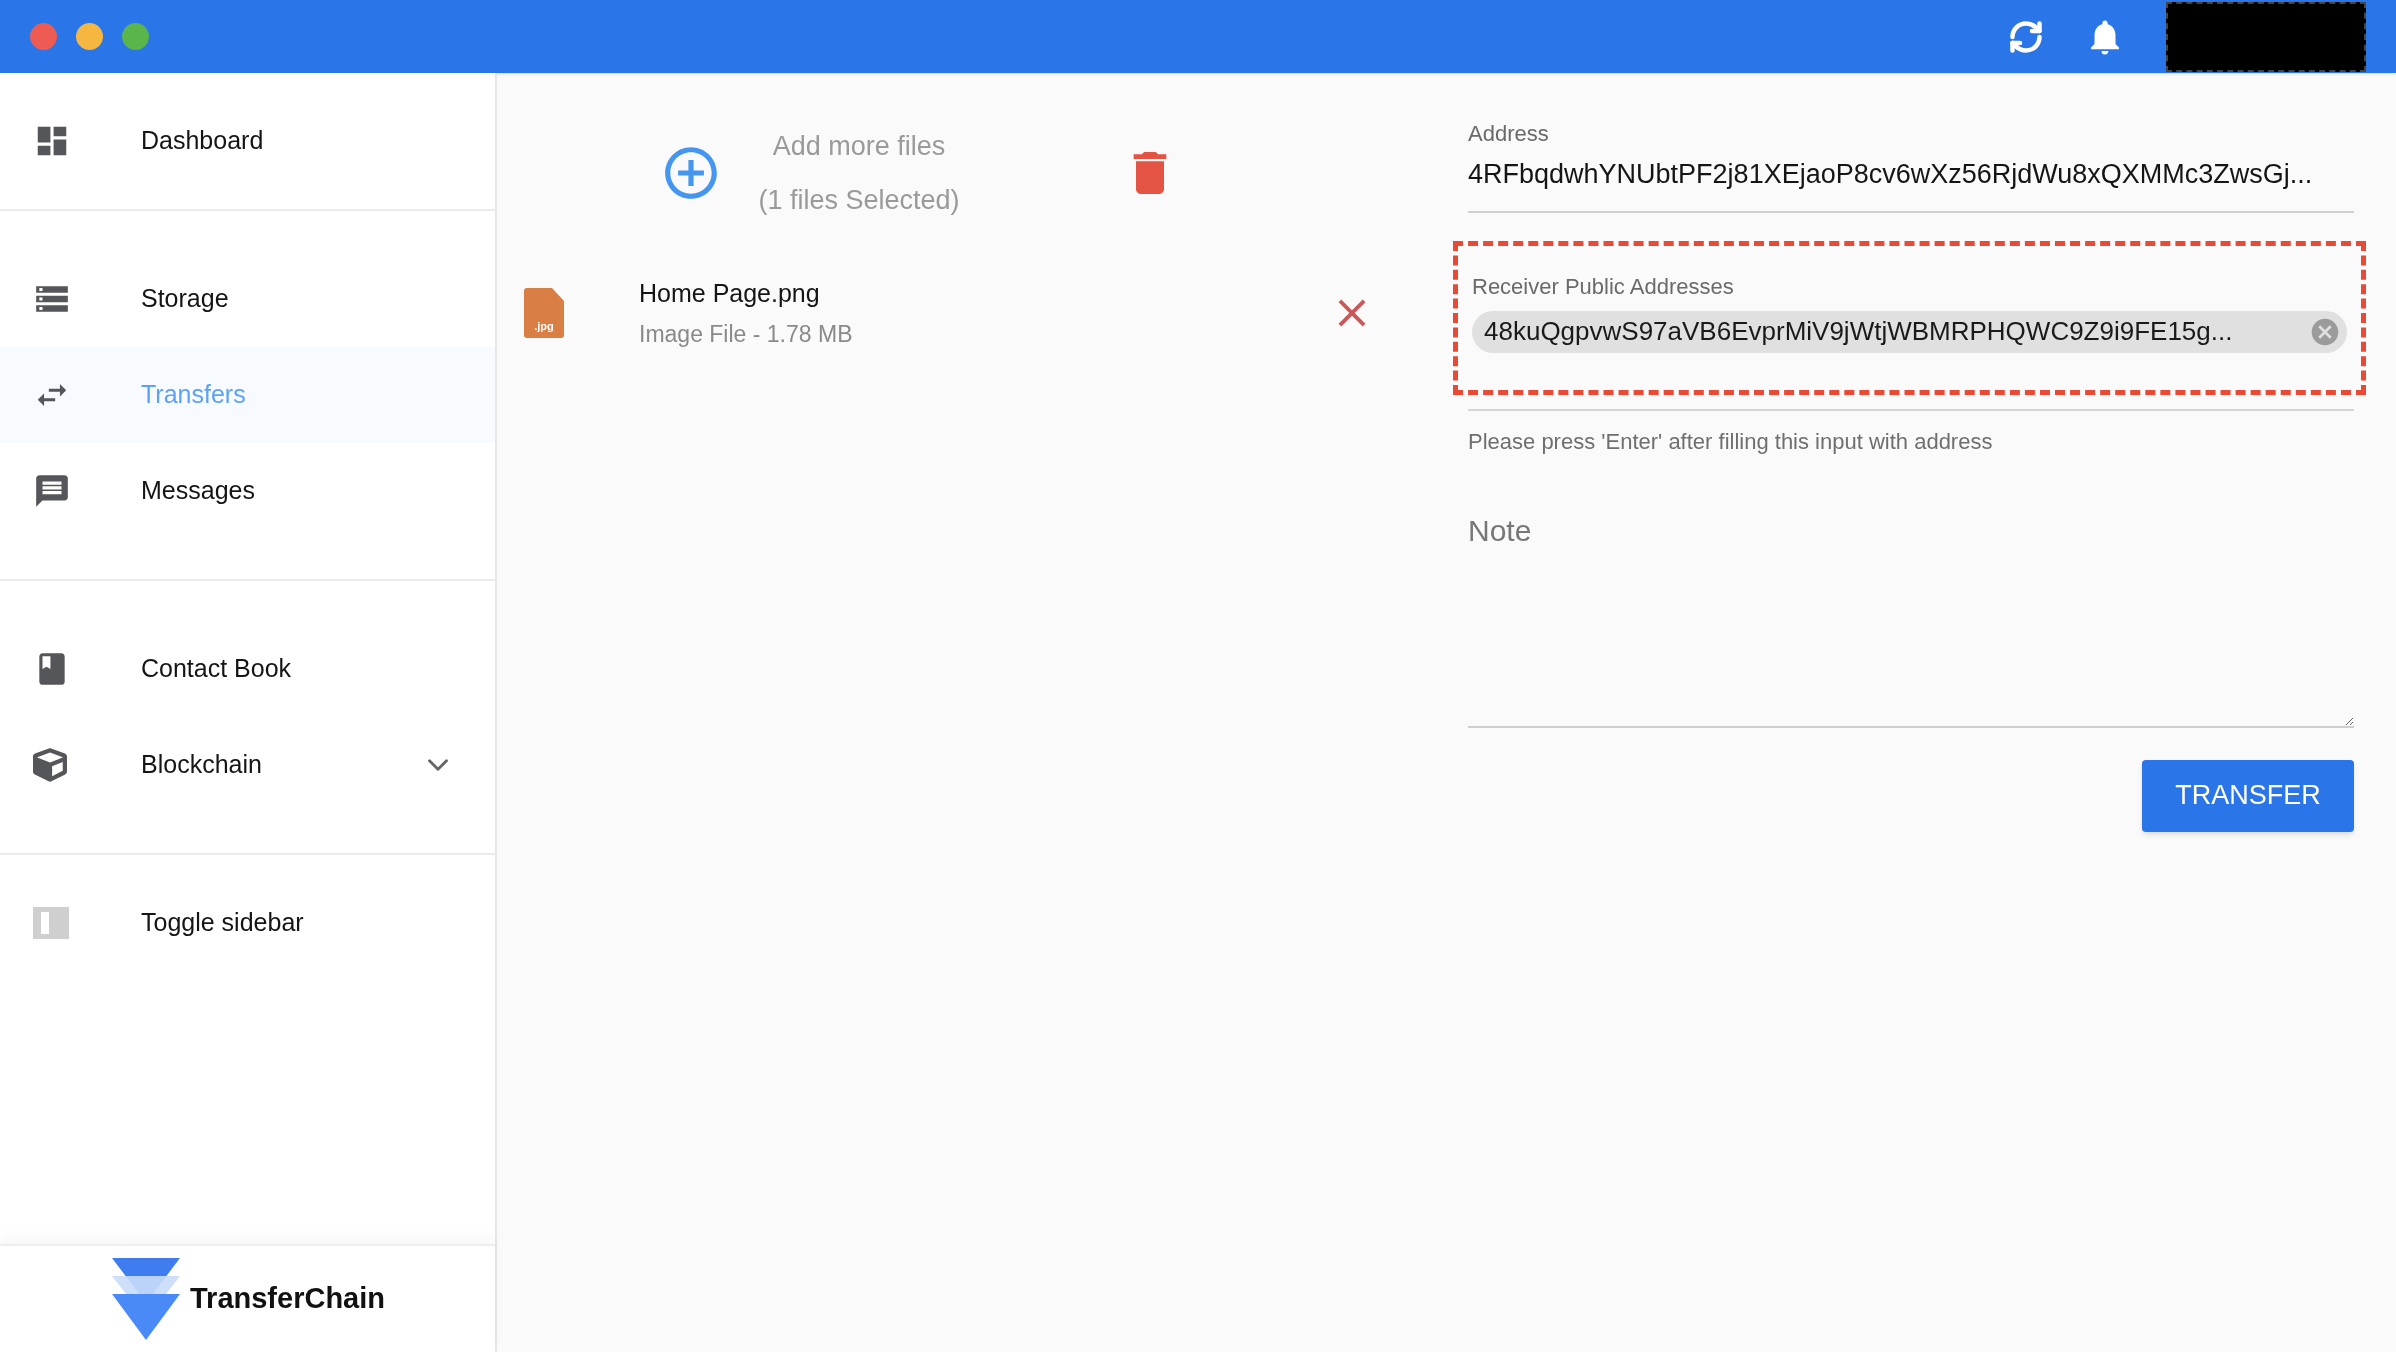  I want to click on brand-name: TransferChain, so click(287, 1299).